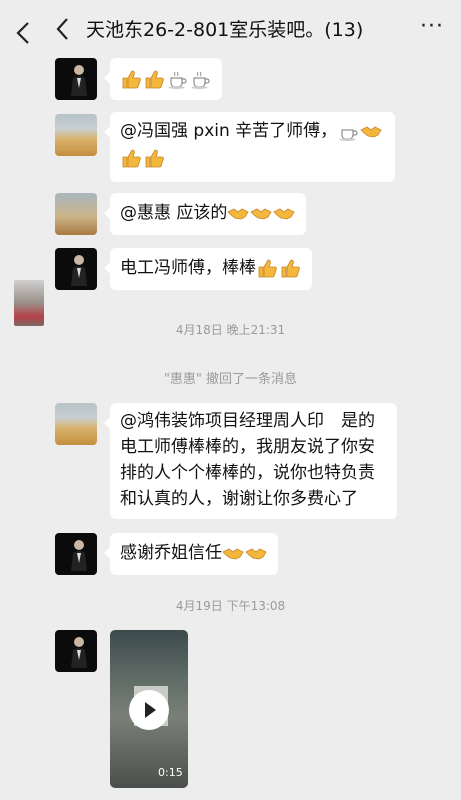 The height and width of the screenshot is (800, 461). What do you see at coordinates (230, 379) in the screenshot?
I see `recall-notice: "惠惠" 撤回了一条消息` at bounding box center [230, 379].